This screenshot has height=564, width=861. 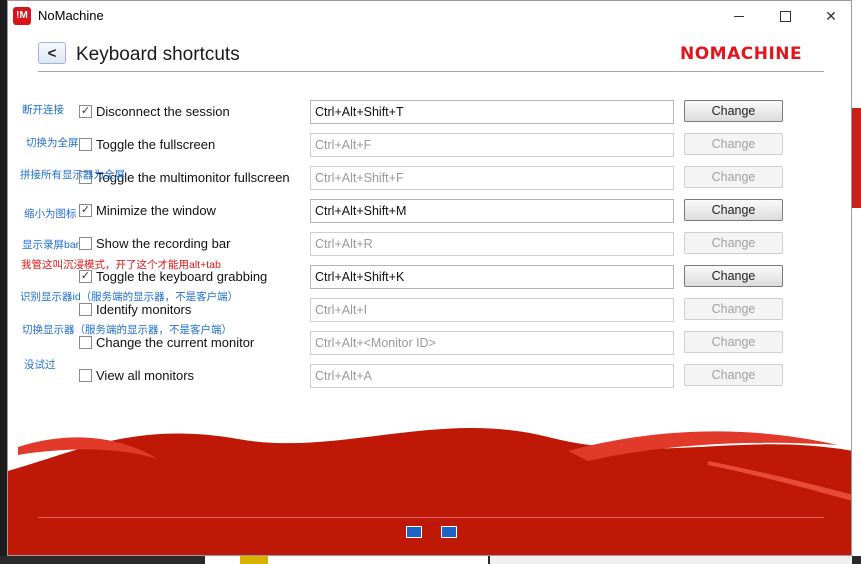 I want to click on shortcut-field: Ctrl+Alt+R, so click(x=492, y=244).